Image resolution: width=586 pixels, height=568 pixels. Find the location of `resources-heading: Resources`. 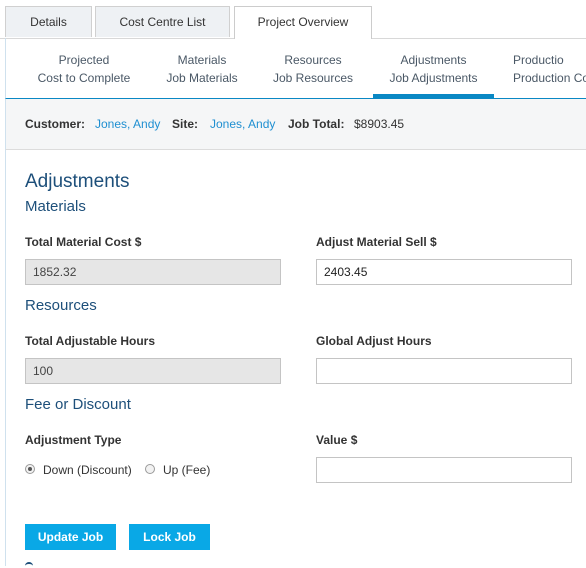

resources-heading: Resources is located at coordinates (61, 305).